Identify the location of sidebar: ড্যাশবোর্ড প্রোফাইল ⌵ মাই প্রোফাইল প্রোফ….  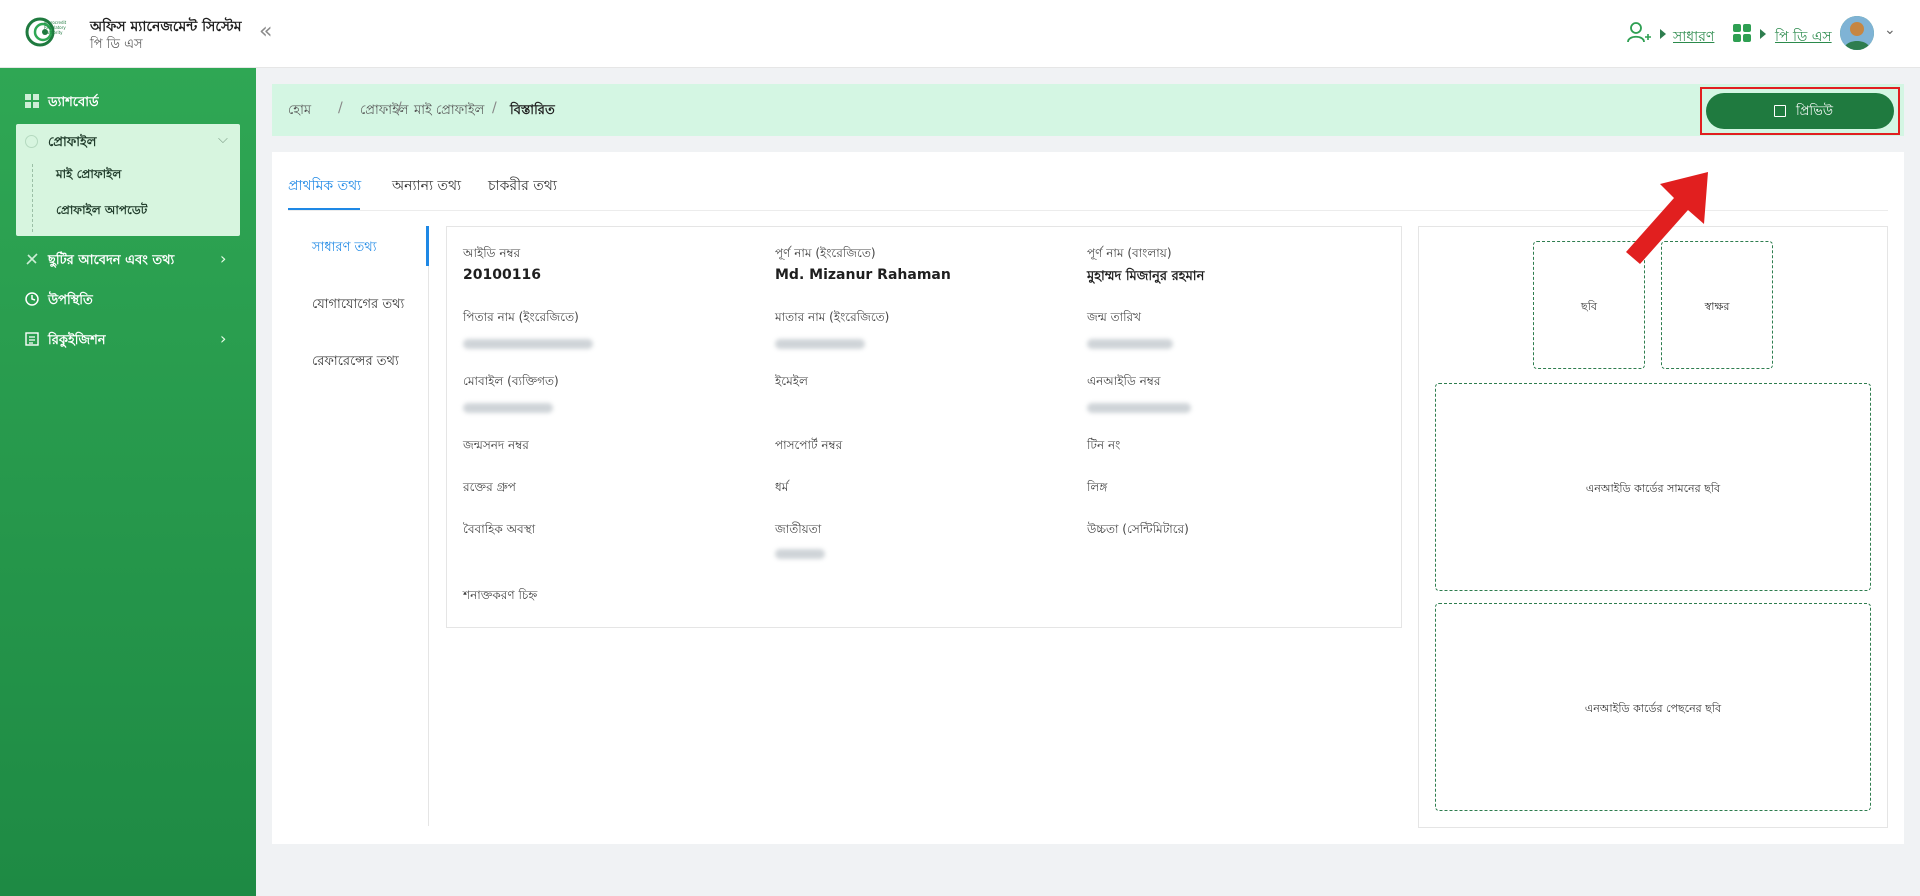
(128, 482).